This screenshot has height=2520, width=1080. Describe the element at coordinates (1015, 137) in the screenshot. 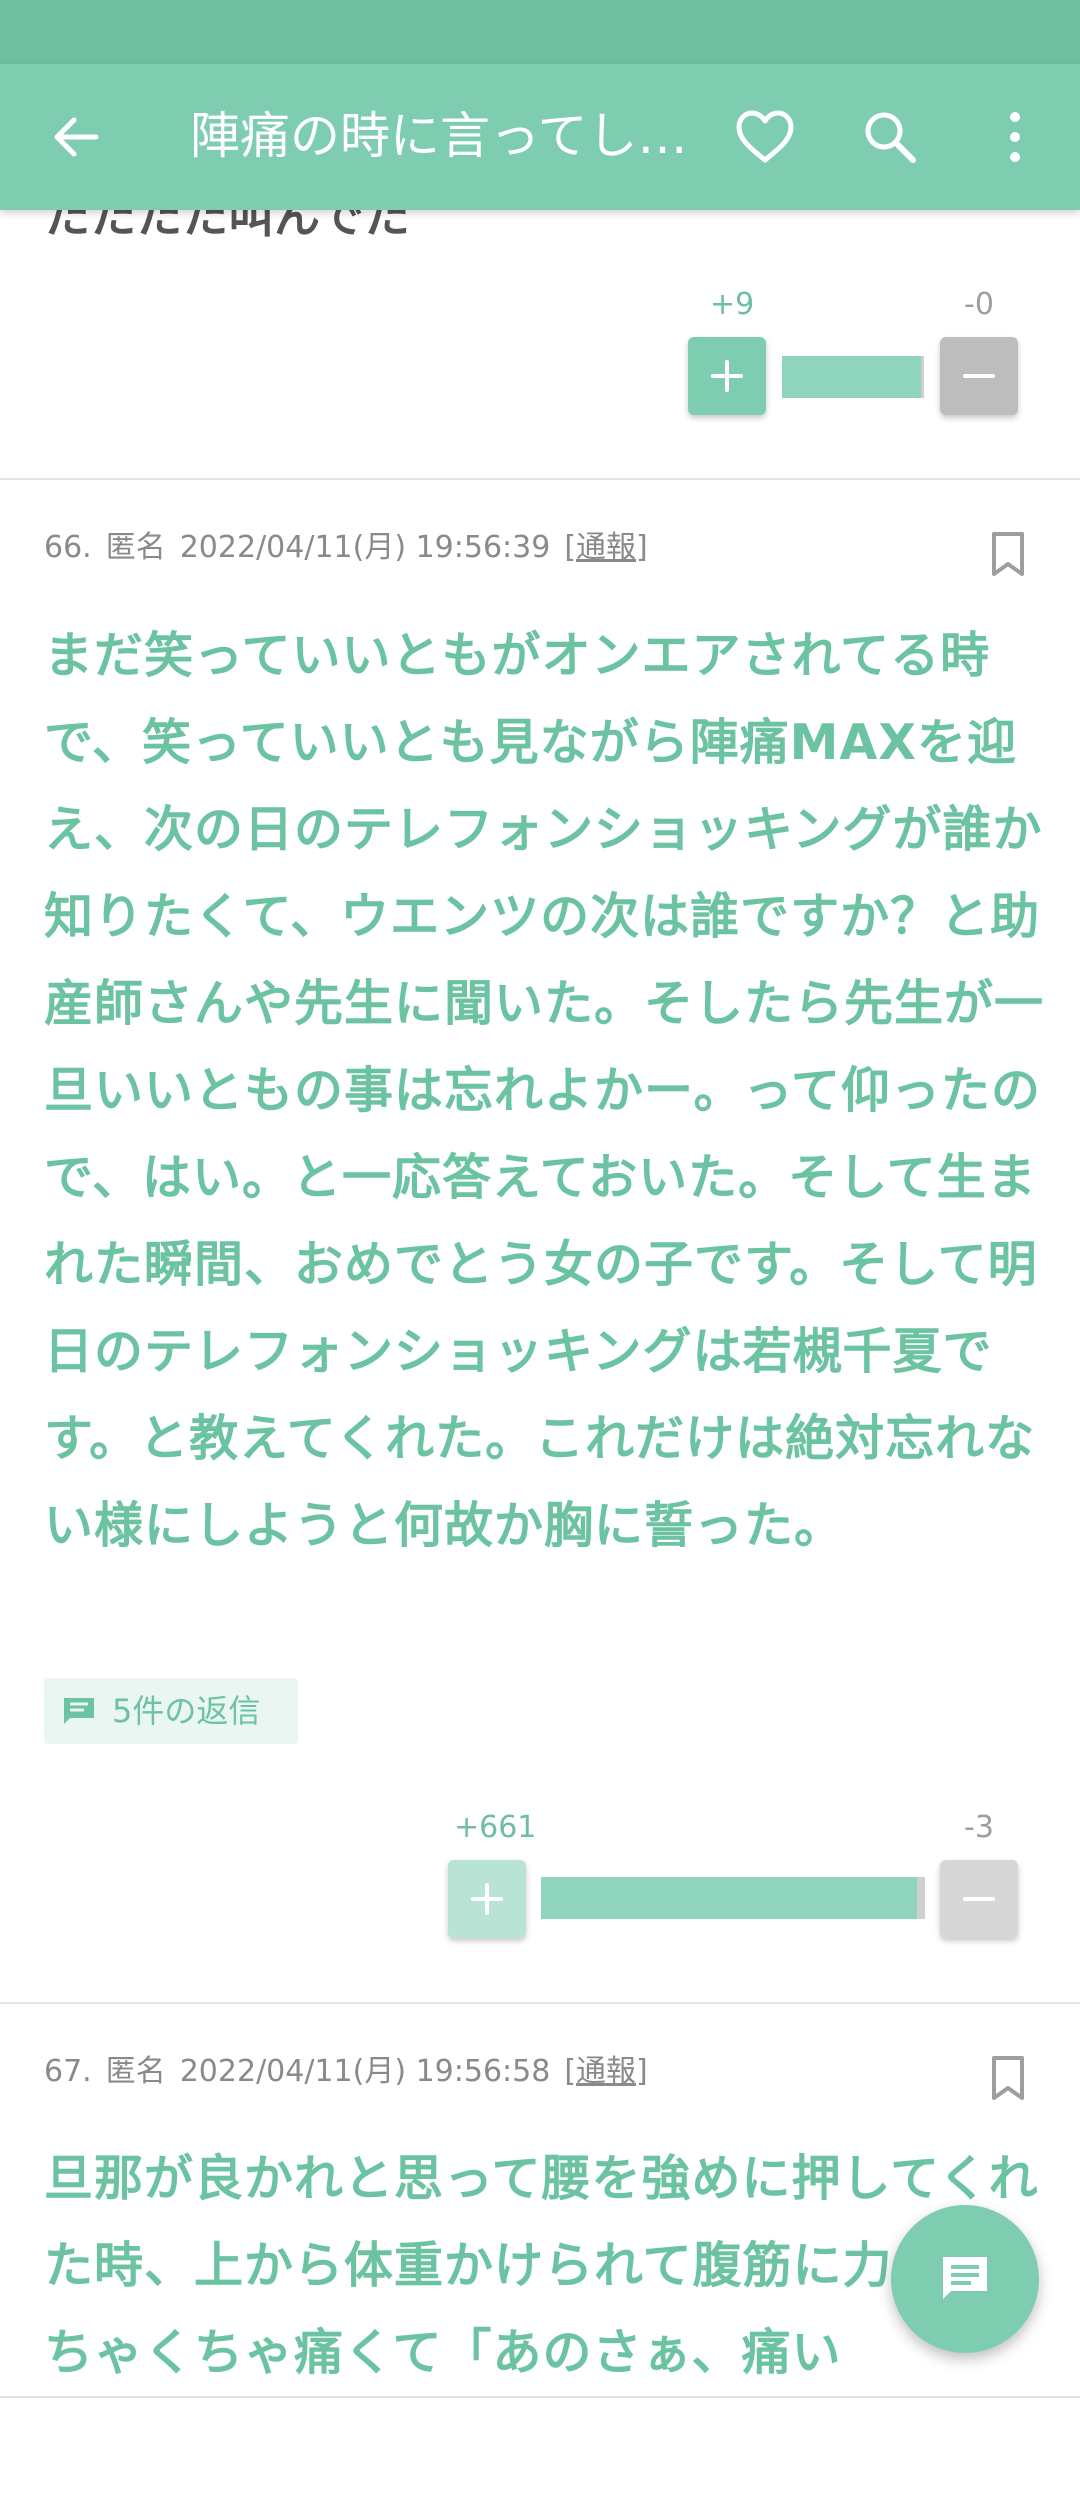

I see `more-vert-icon` at that location.